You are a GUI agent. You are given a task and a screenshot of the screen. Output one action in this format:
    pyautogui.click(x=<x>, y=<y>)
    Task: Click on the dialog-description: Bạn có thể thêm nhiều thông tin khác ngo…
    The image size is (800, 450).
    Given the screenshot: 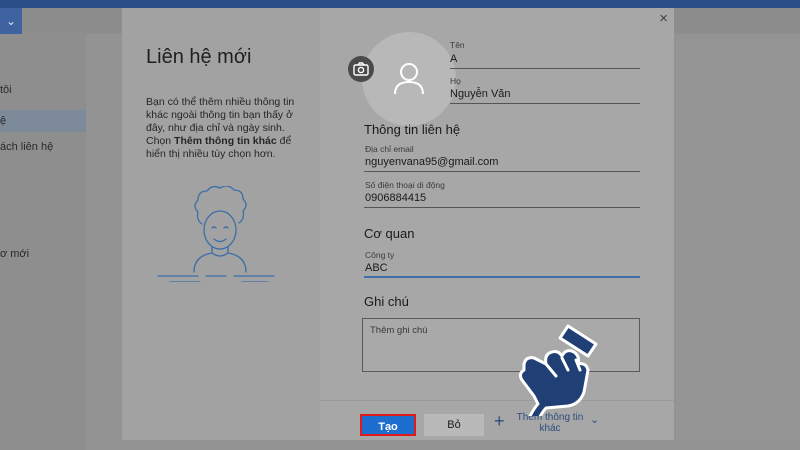 What is the action you would take?
    pyautogui.click(x=227, y=128)
    